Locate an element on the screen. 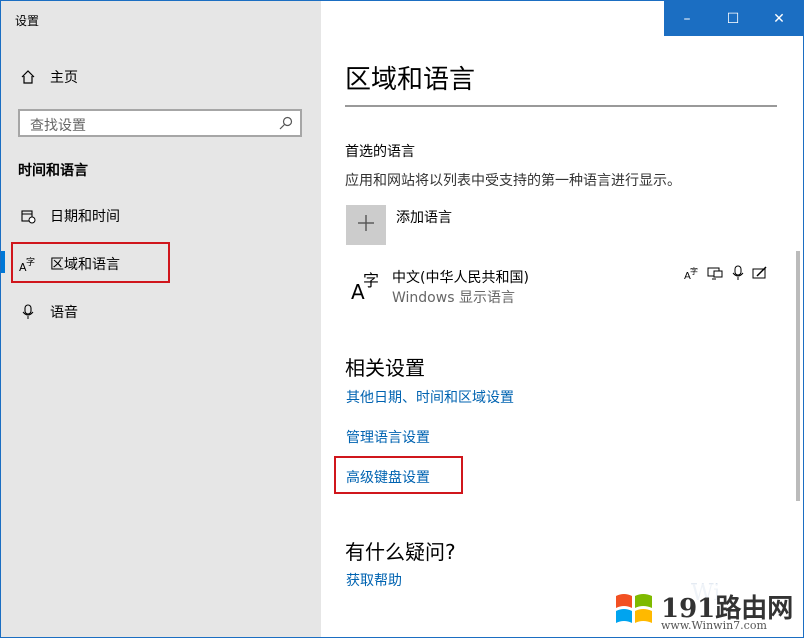 The image size is (804, 638). language-pack-icon: A字 is located at coordinates (692, 273).